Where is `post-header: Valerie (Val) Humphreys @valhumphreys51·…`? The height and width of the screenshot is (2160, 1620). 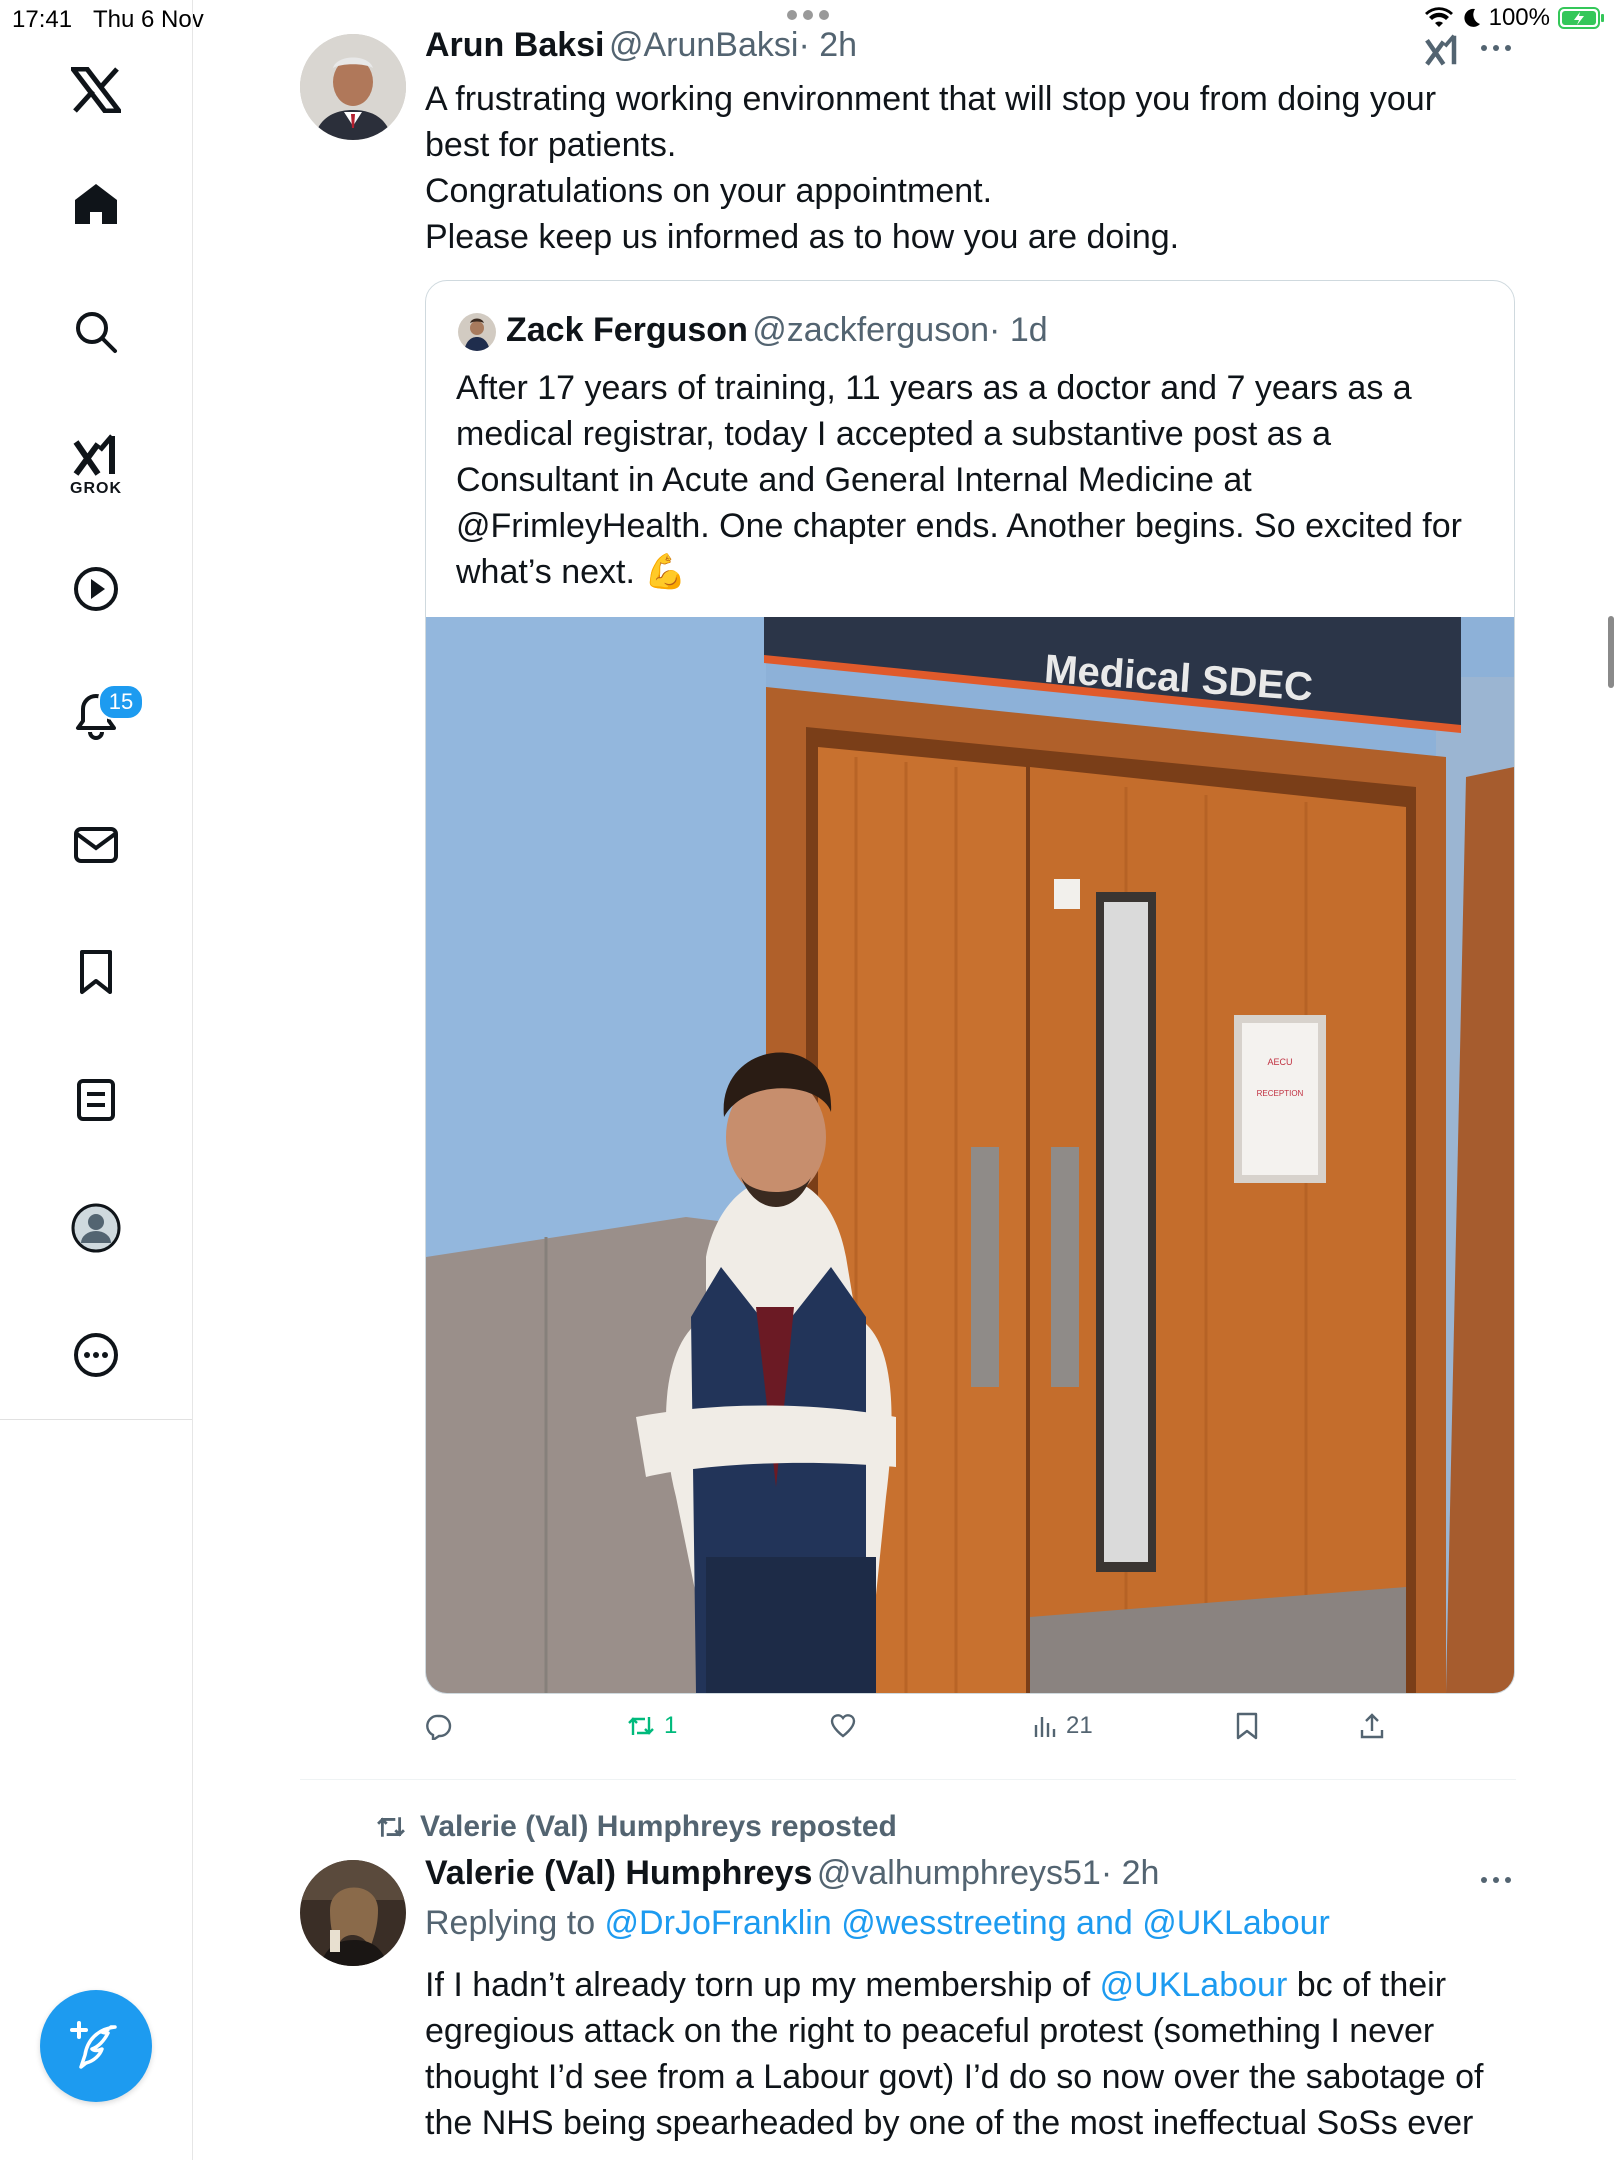 post-header: Valerie (Val) Humphreys @valhumphreys51·… is located at coordinates (792, 1873).